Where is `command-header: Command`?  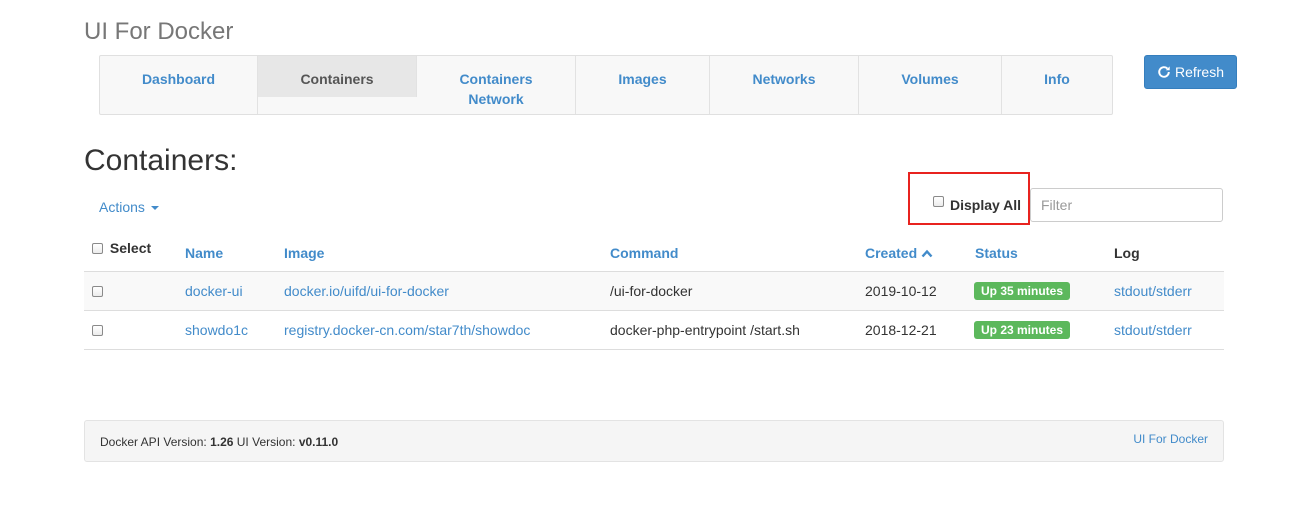 command-header: Command is located at coordinates (644, 253).